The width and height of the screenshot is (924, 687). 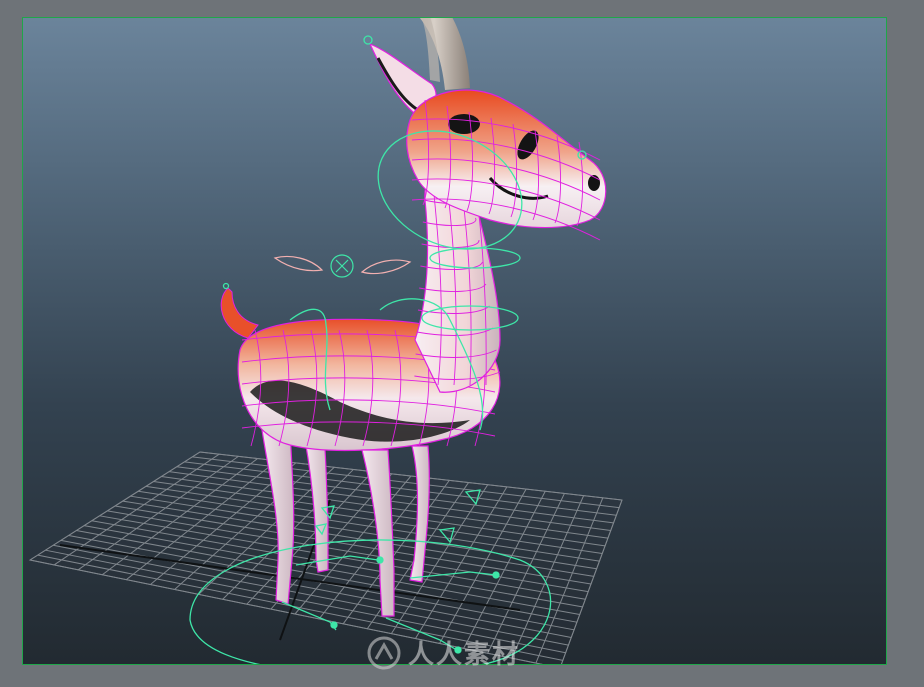 What do you see at coordinates (464, 655) in the screenshot?
I see `watermark-text: 人人素材` at bounding box center [464, 655].